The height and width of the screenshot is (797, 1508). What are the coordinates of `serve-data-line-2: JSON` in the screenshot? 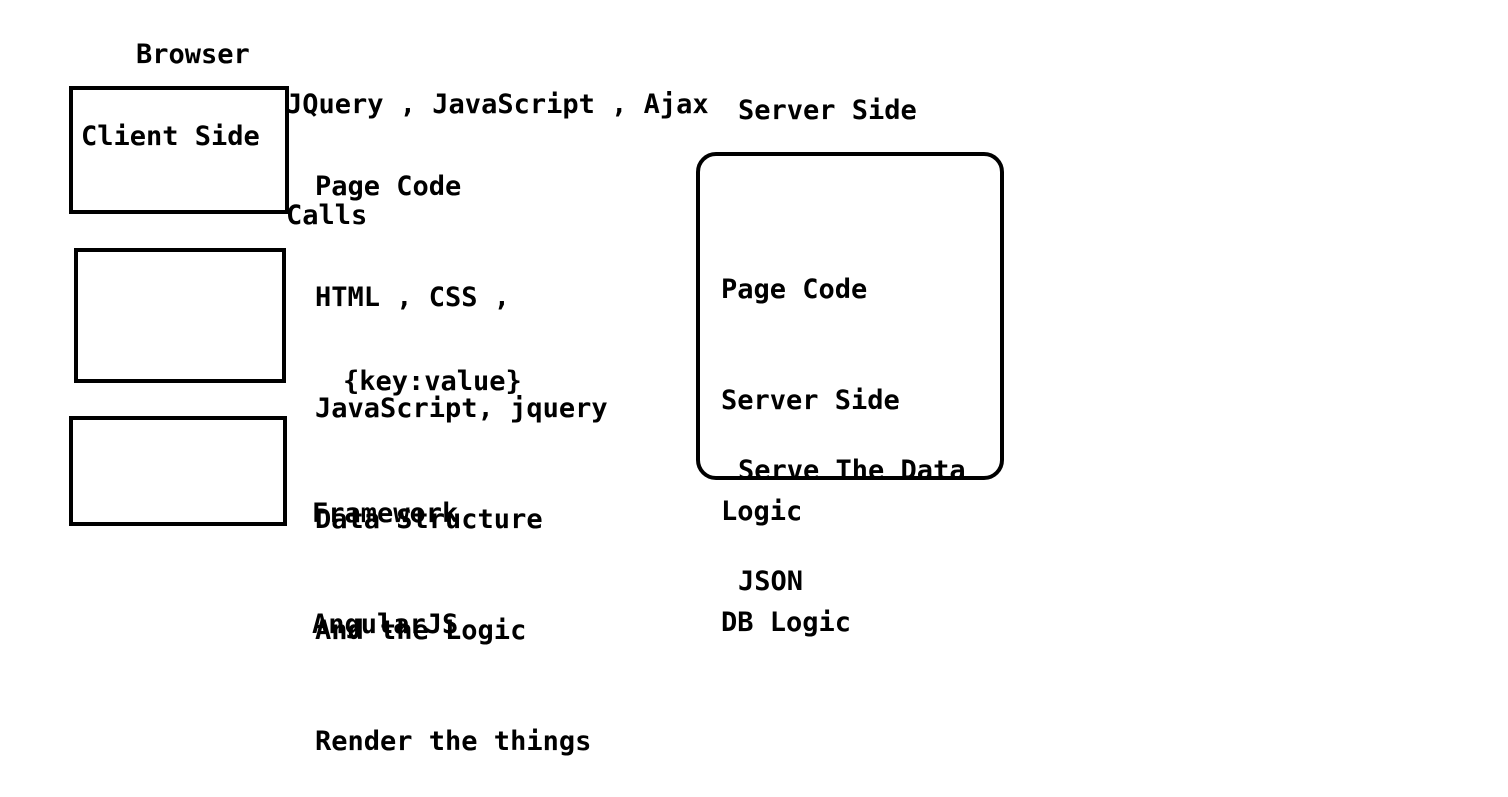 It's located at (771, 581).